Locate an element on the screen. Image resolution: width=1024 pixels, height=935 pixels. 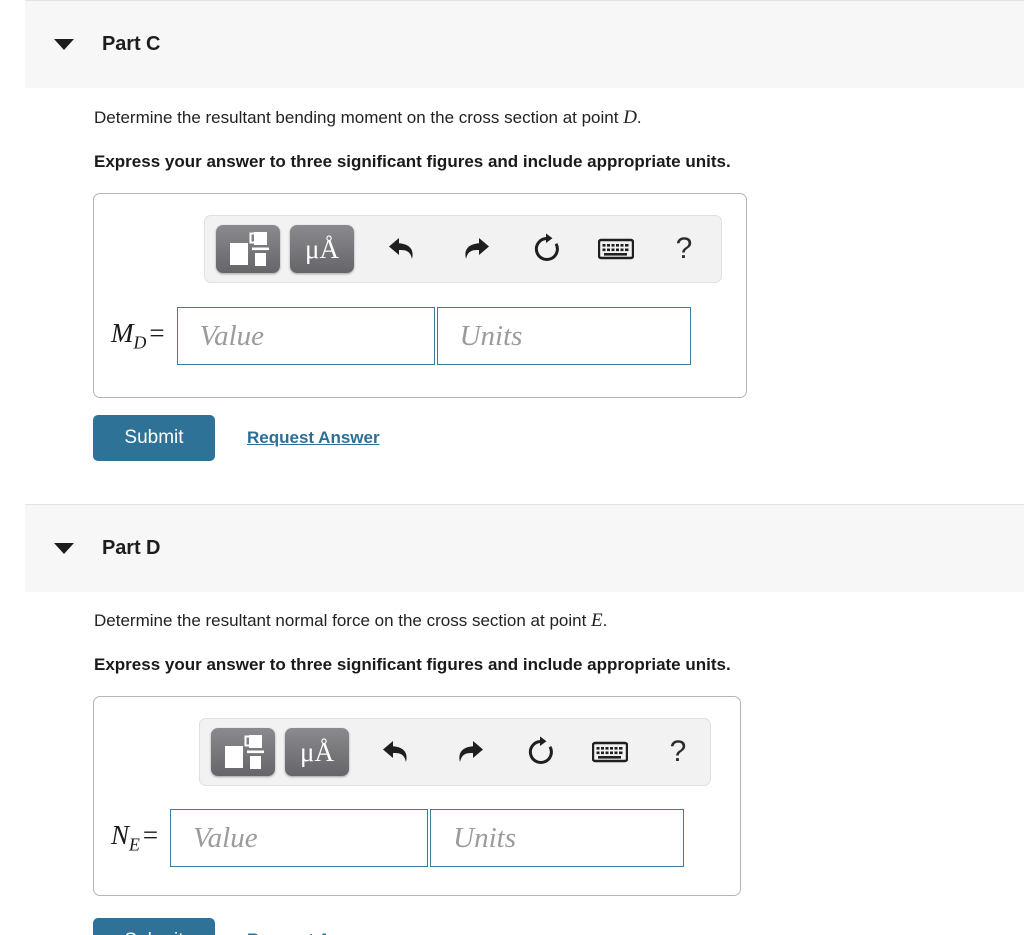
part-d-header: Part D is located at coordinates (524, 548).